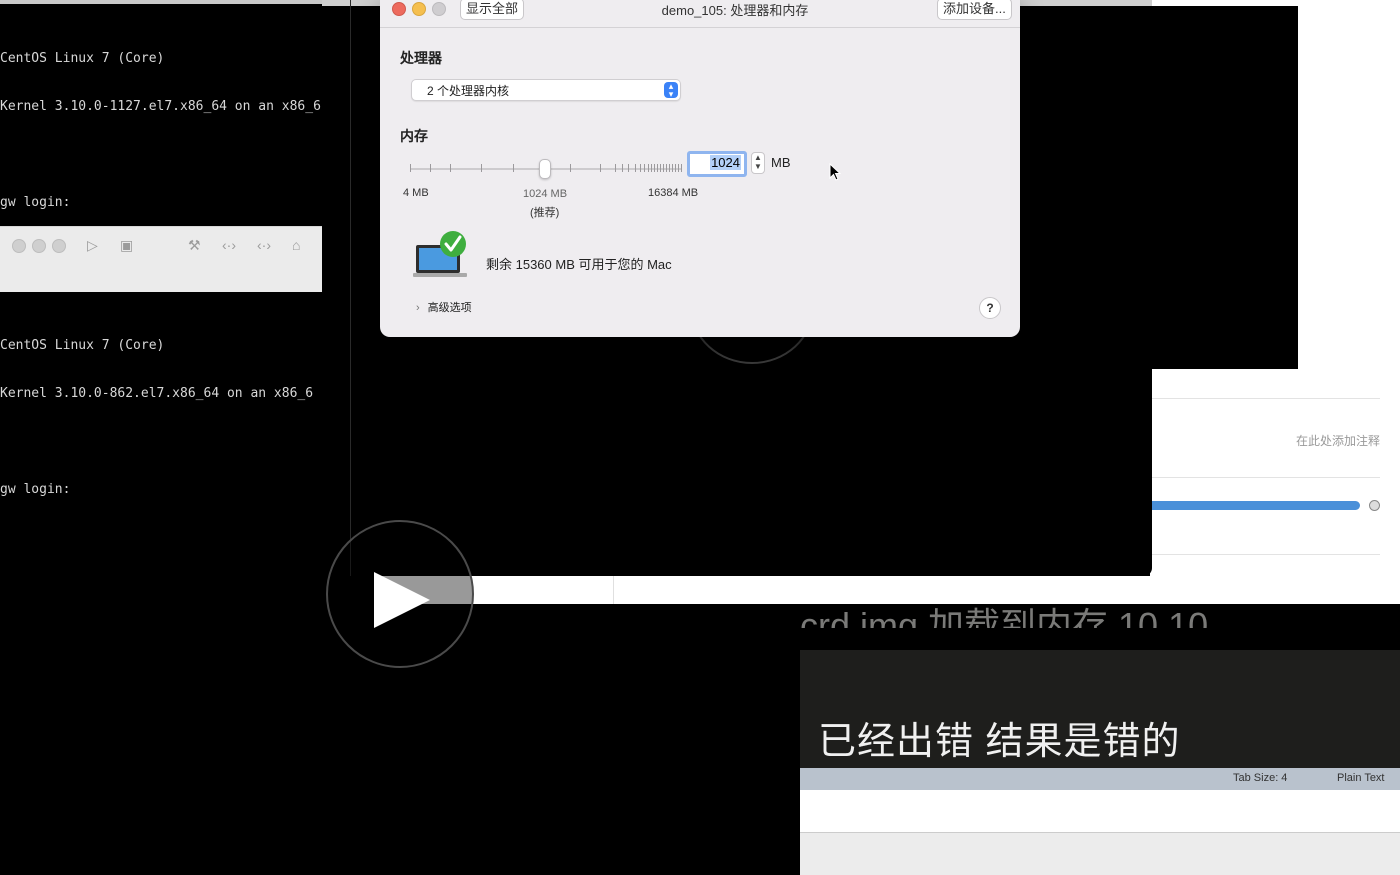 The width and height of the screenshot is (1400, 875). What do you see at coordinates (39, 246) in the screenshot?
I see `minimize-button` at bounding box center [39, 246].